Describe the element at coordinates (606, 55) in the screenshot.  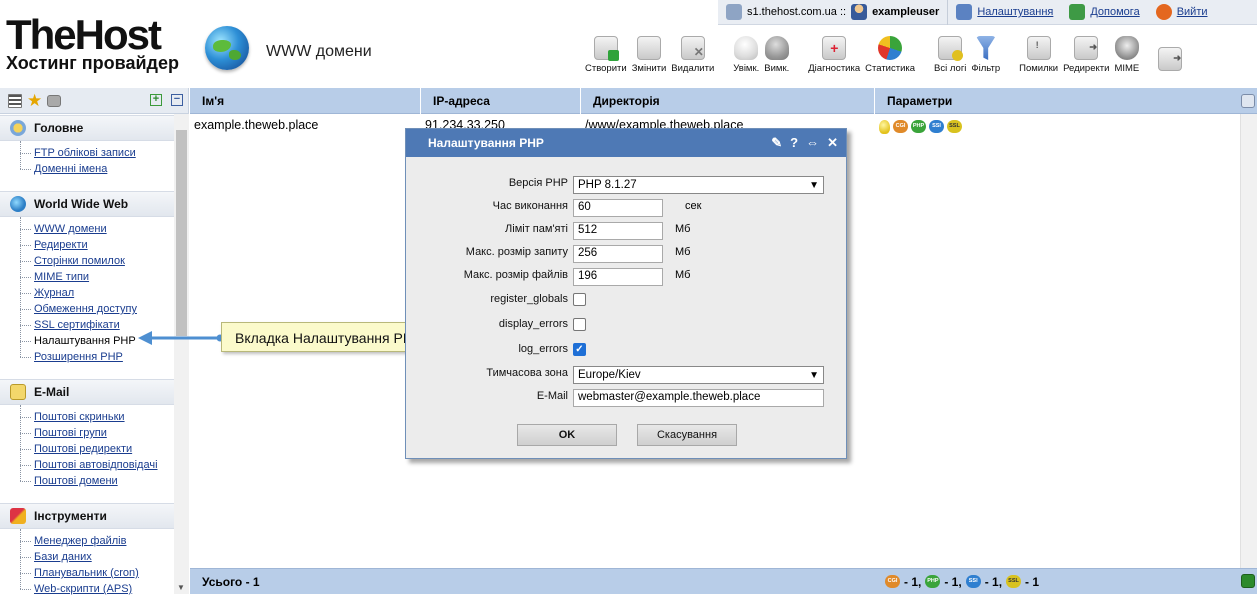
I see `toolbar-create-button: Створити` at that location.